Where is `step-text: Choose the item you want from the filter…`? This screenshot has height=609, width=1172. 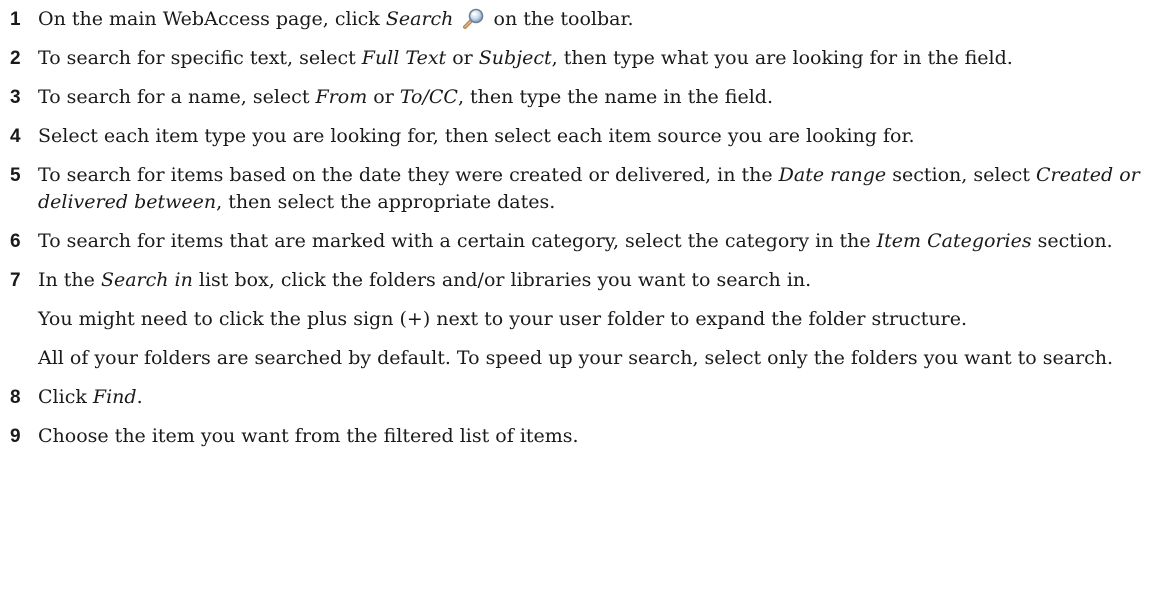 step-text: Choose the item you want from the filter… is located at coordinates (308, 436).